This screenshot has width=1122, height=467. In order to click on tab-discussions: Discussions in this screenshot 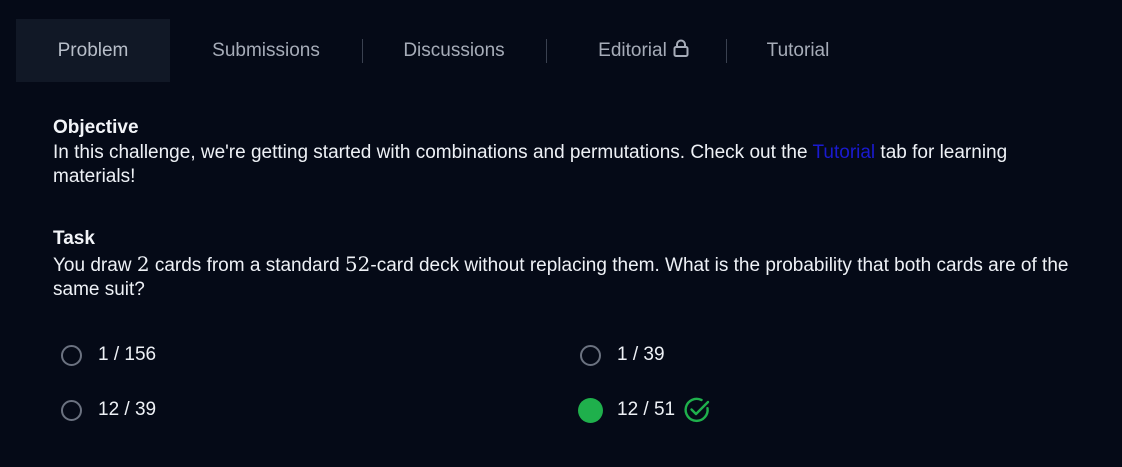, I will do `click(454, 50)`.